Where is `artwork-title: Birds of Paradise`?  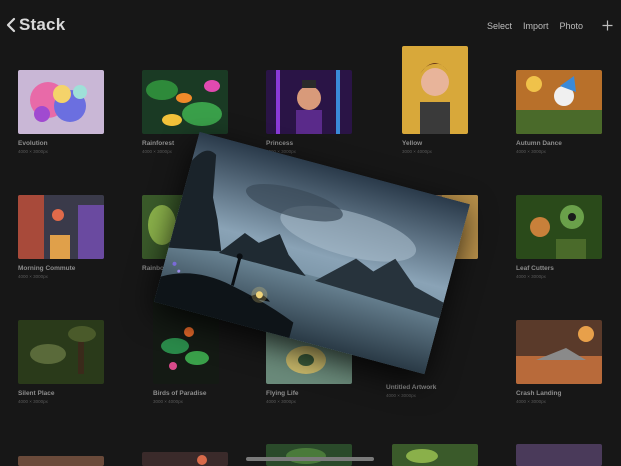 artwork-title: Birds of Paradise is located at coordinates (180, 393).